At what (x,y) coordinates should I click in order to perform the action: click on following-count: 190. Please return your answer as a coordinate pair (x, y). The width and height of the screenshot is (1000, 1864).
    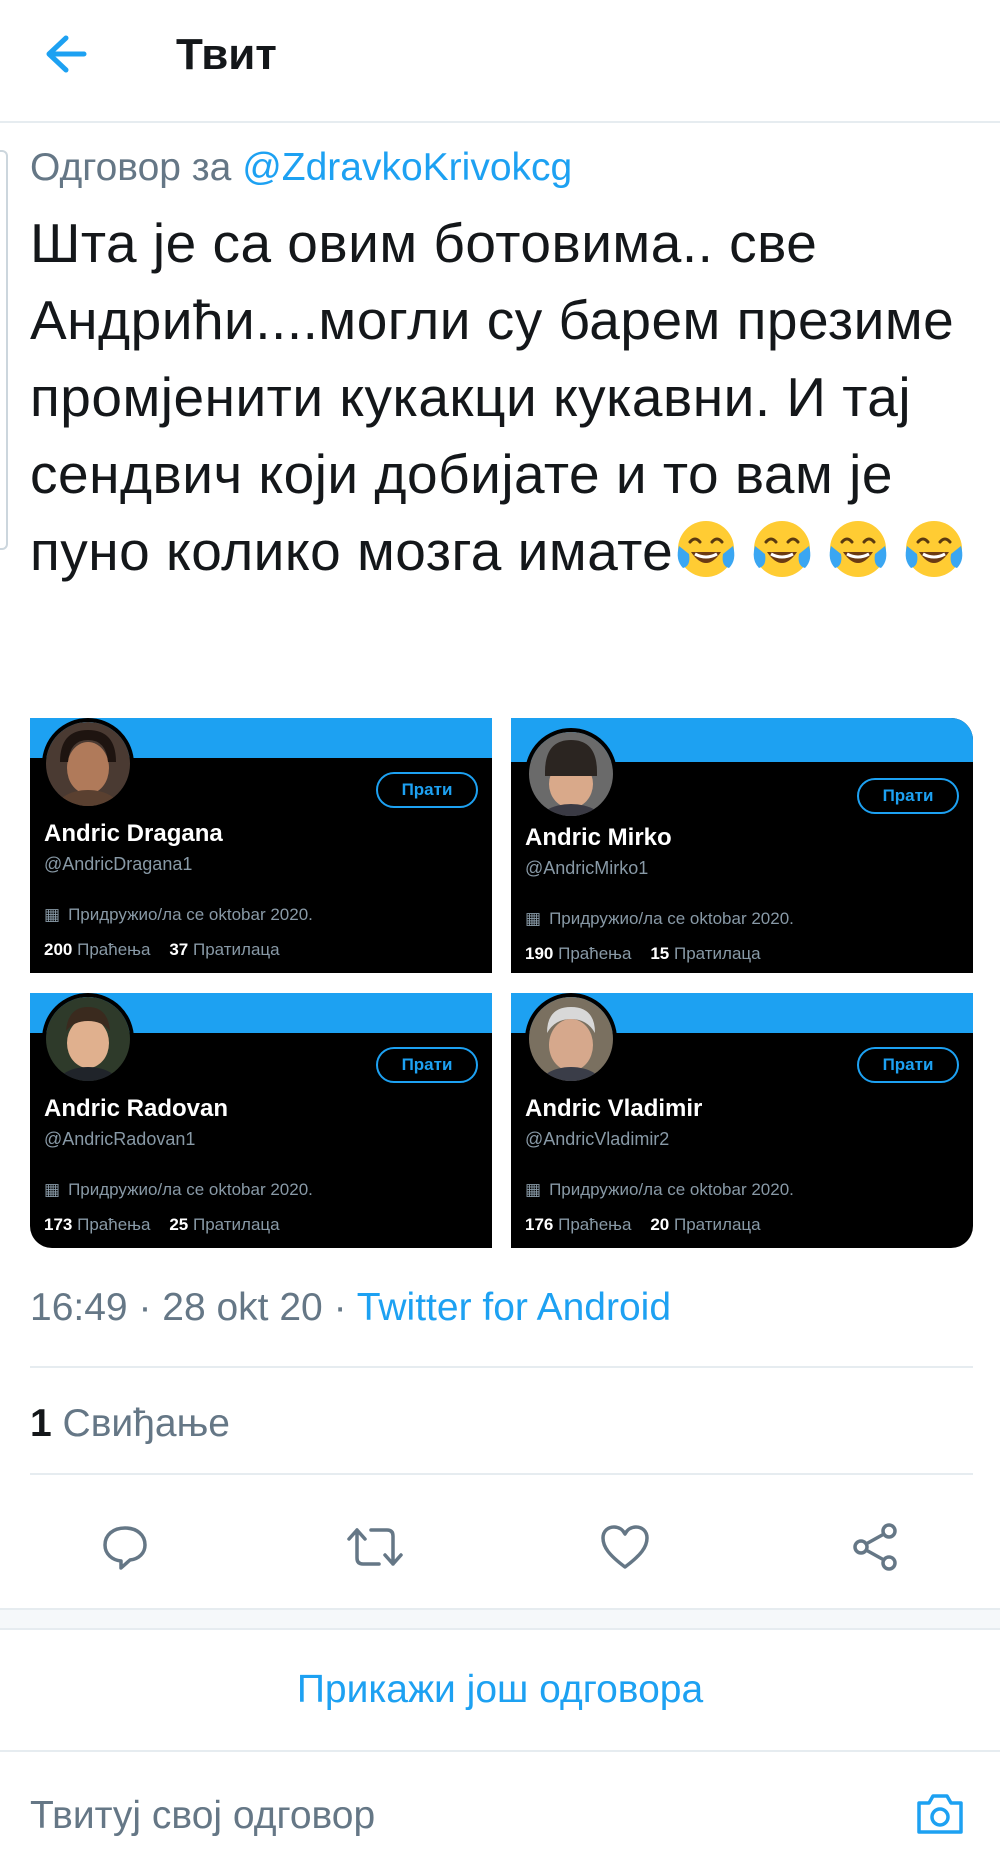
    Looking at the image, I should click on (539, 953).